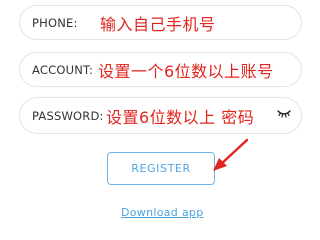 The image size is (320, 240). Describe the element at coordinates (63, 69) in the screenshot. I see `account-label: ACCOUNT:` at that location.